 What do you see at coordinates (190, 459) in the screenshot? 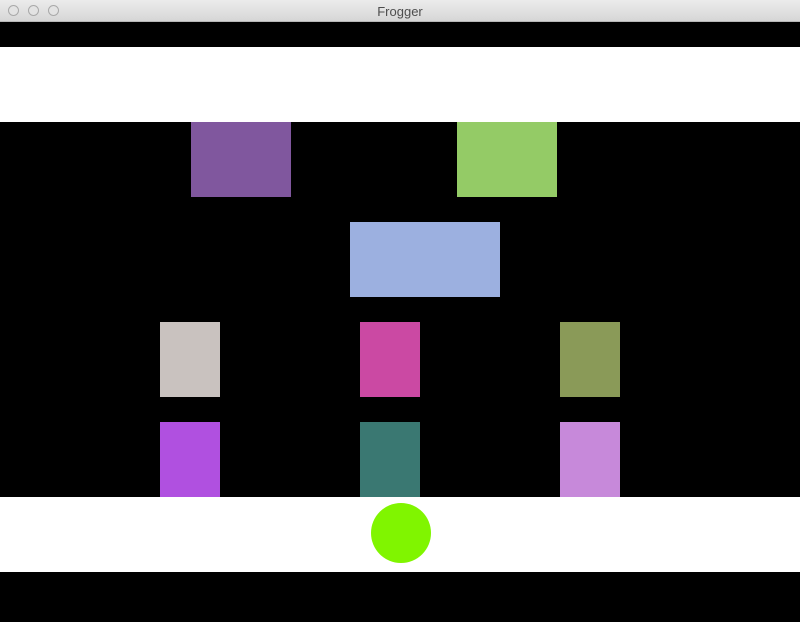
I see `car-violet` at bounding box center [190, 459].